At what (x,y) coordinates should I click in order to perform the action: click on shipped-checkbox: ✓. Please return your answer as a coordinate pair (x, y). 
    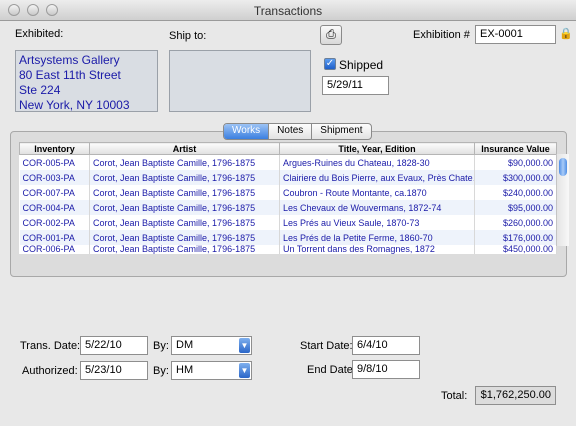
    Looking at the image, I should click on (330, 64).